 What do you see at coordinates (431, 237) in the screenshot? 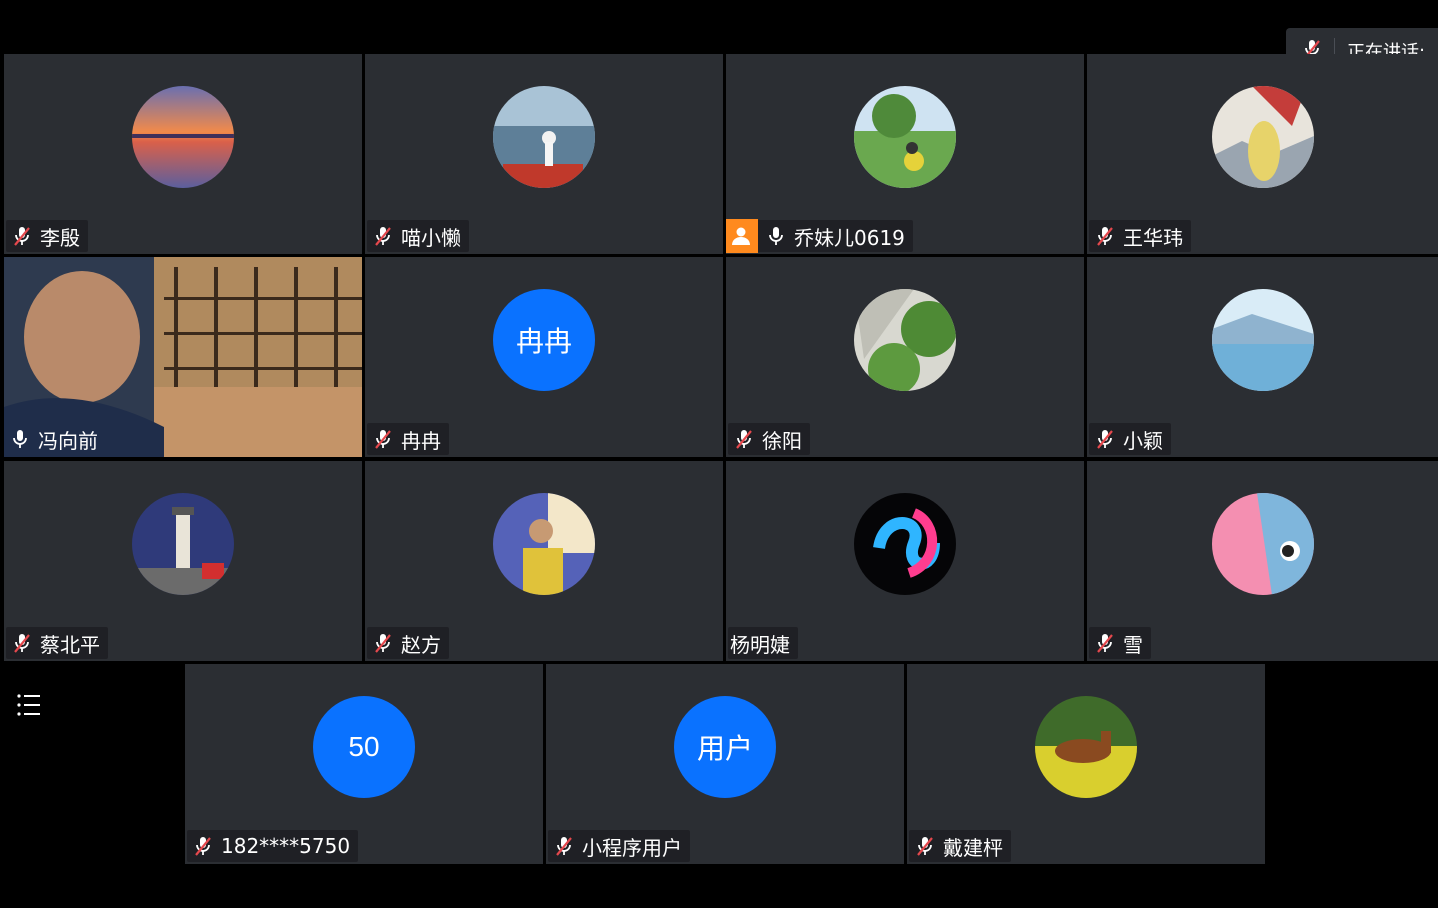
I see `participant-name: 喵小懒` at bounding box center [431, 237].